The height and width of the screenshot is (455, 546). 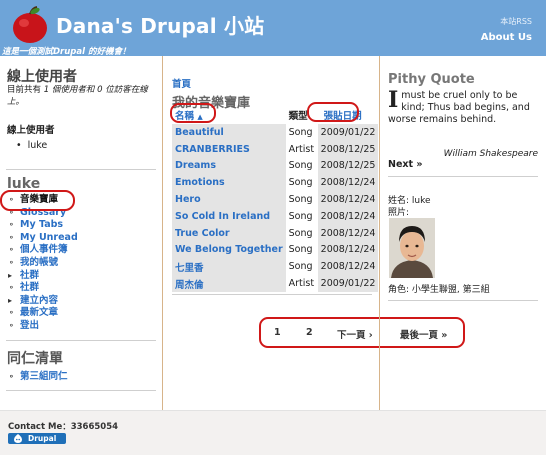 I want to click on music-item-link: True Color, so click(x=202, y=233).